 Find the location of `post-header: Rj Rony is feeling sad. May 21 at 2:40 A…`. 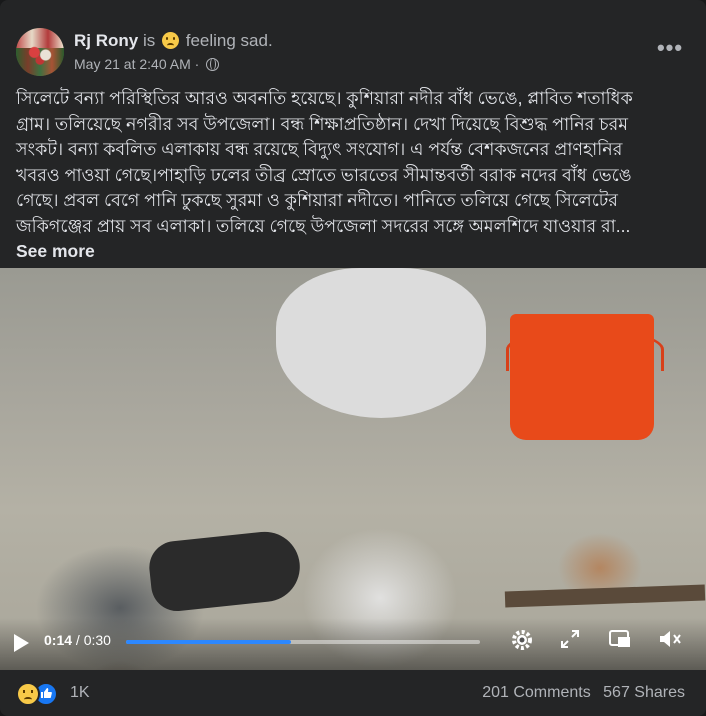

post-header: Rj Rony is feeling sad. May 21 at 2:40 A… is located at coordinates (353, 53).